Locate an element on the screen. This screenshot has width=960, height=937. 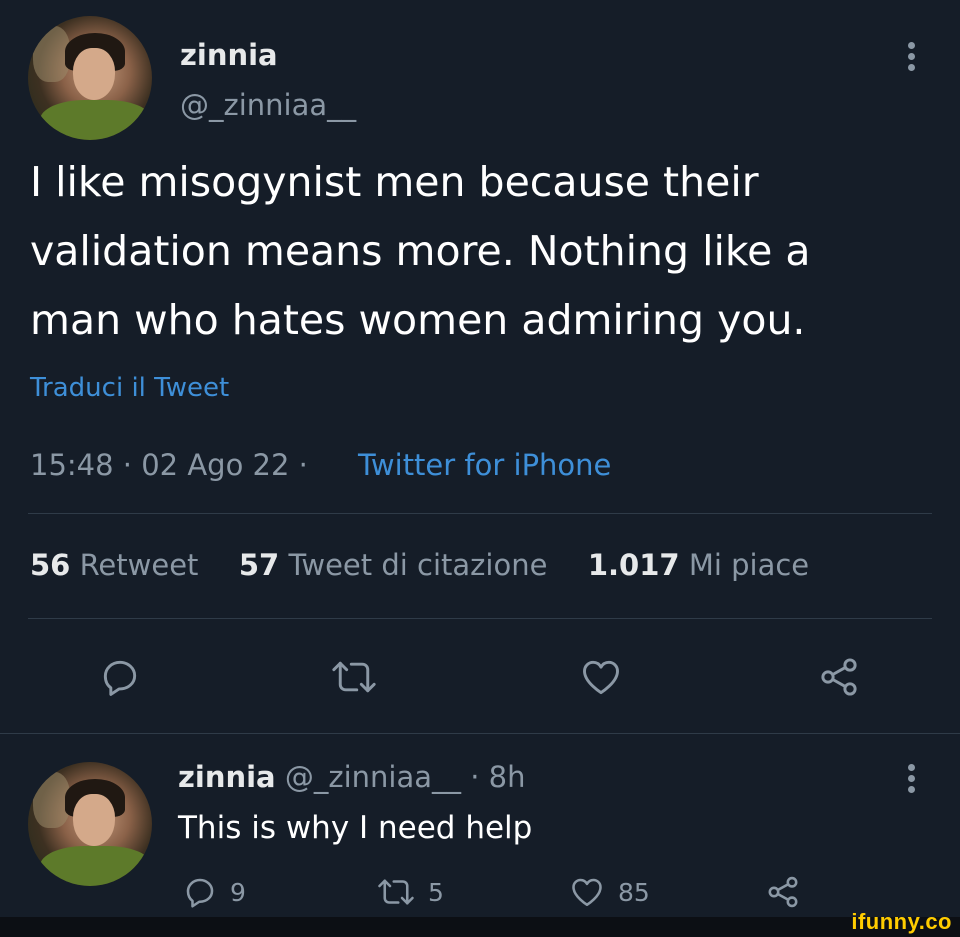
divider-middle is located at coordinates (480, 618).